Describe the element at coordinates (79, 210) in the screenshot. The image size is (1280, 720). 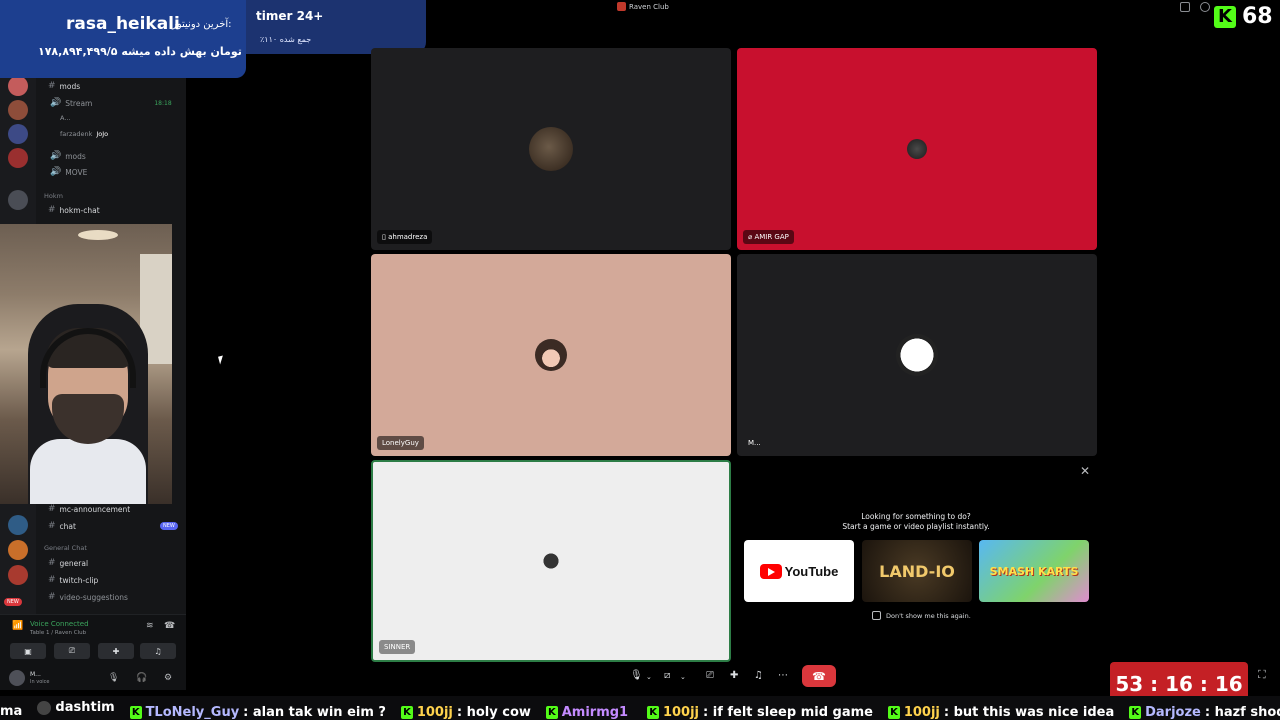
I see `channel-label: hokm-chat` at that location.